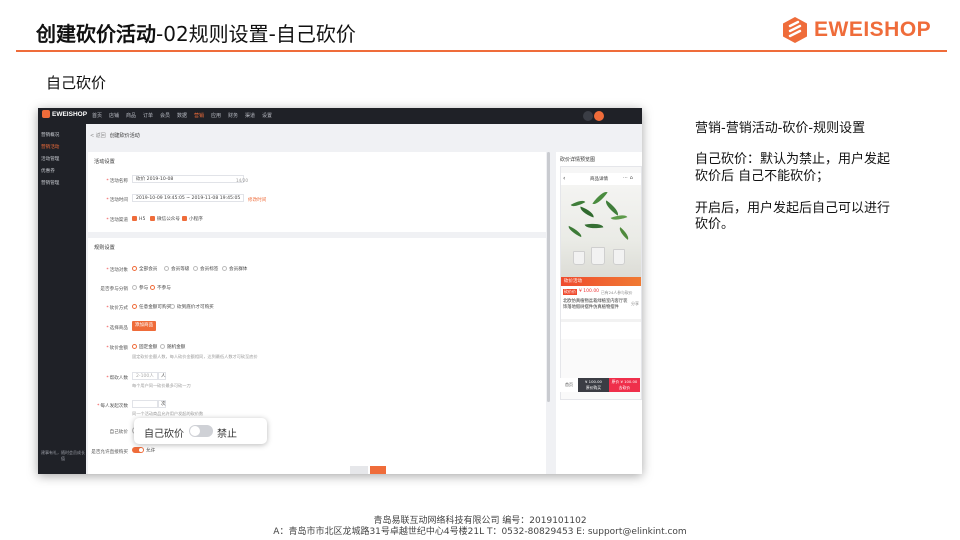 This screenshot has height=540, width=960. I want to click on sidebar-item-manage: 活动管理, so click(50, 159).